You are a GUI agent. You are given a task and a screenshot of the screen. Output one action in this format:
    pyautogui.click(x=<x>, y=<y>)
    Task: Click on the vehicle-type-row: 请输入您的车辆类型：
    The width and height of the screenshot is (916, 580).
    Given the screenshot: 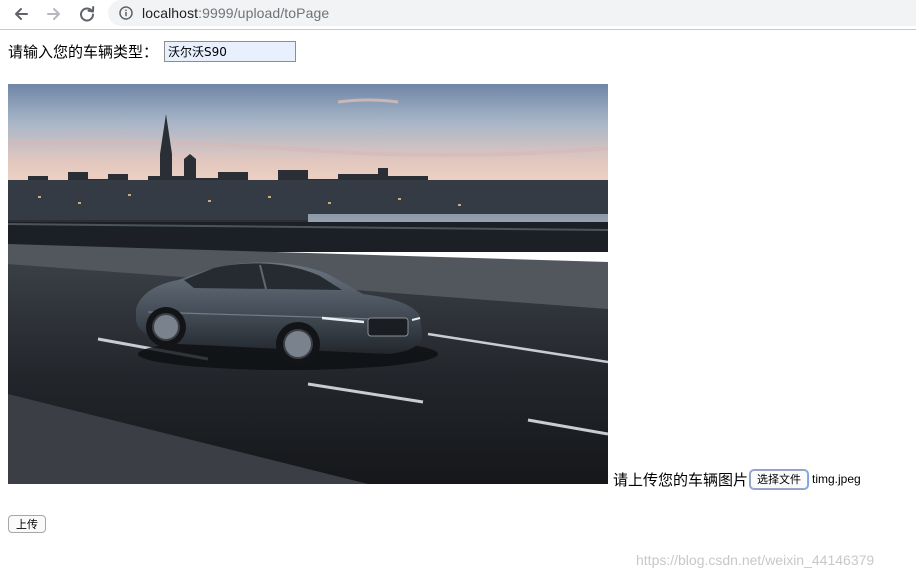 What is the action you would take?
    pyautogui.click(x=152, y=51)
    